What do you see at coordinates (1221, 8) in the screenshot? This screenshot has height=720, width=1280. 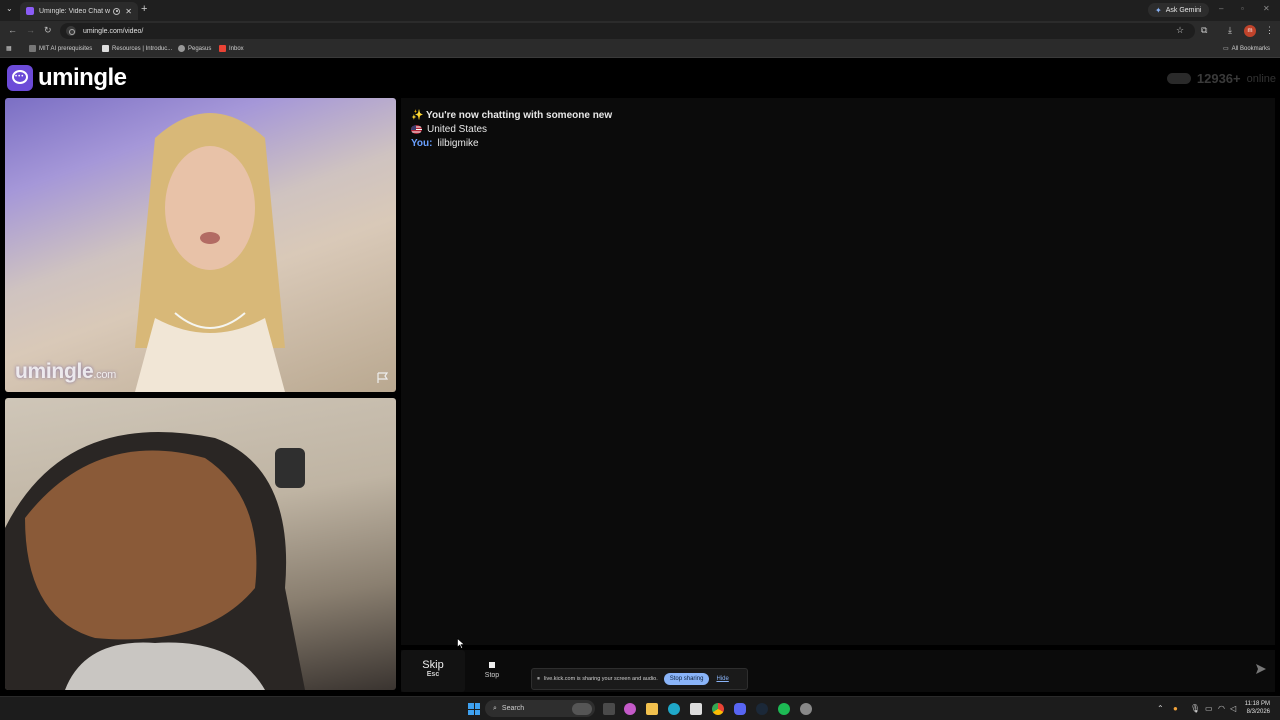 I see `minimize-icon: –` at bounding box center [1221, 8].